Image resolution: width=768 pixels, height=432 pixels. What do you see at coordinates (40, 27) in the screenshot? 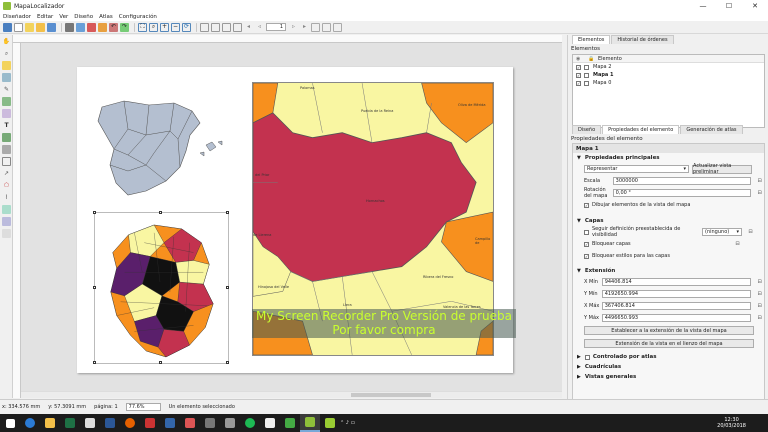
I see `open-template-icon` at bounding box center [40, 27].